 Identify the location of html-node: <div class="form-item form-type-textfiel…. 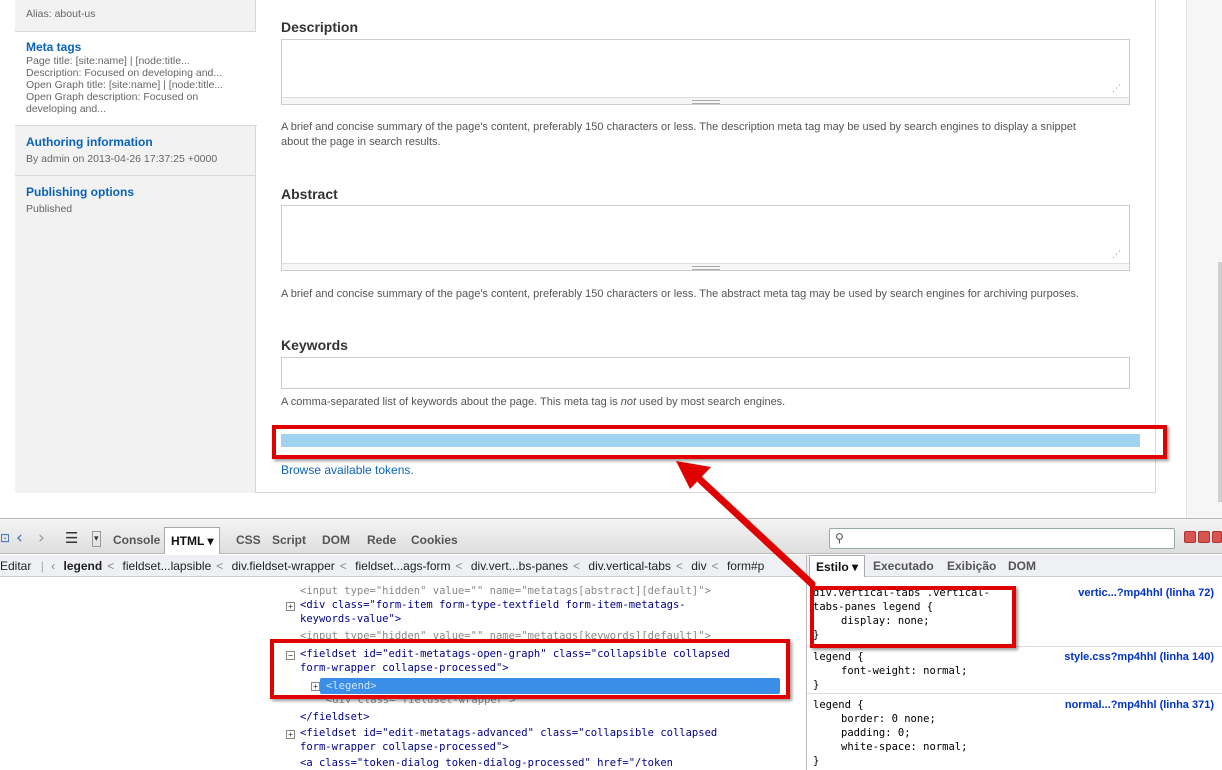
(493, 605).